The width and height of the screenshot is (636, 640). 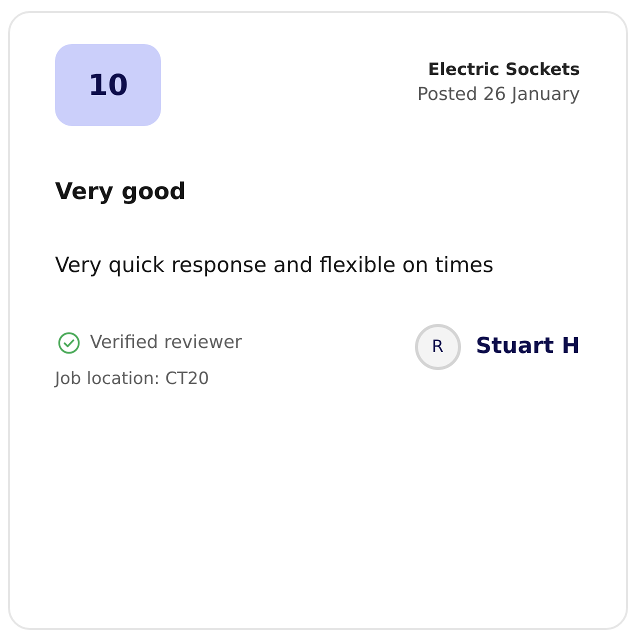 What do you see at coordinates (504, 70) in the screenshot?
I see `job-category: Electric Sockets` at bounding box center [504, 70].